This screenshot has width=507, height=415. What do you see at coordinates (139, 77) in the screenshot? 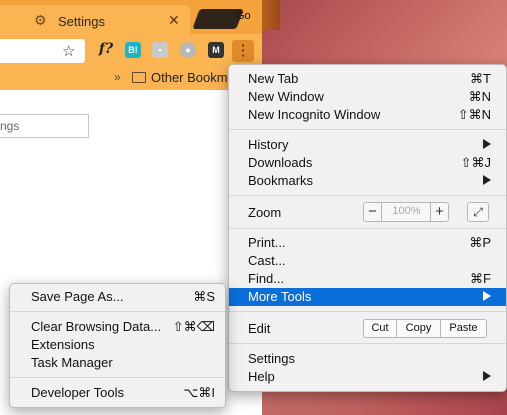
I see `folder-icon` at bounding box center [139, 77].